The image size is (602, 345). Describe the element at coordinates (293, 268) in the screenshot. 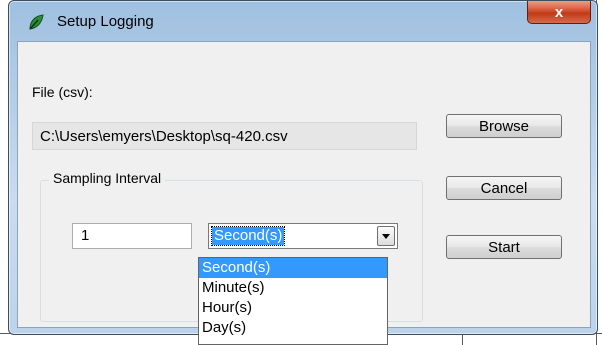

I see `dropdown-option-seconds: Second(s)` at that location.